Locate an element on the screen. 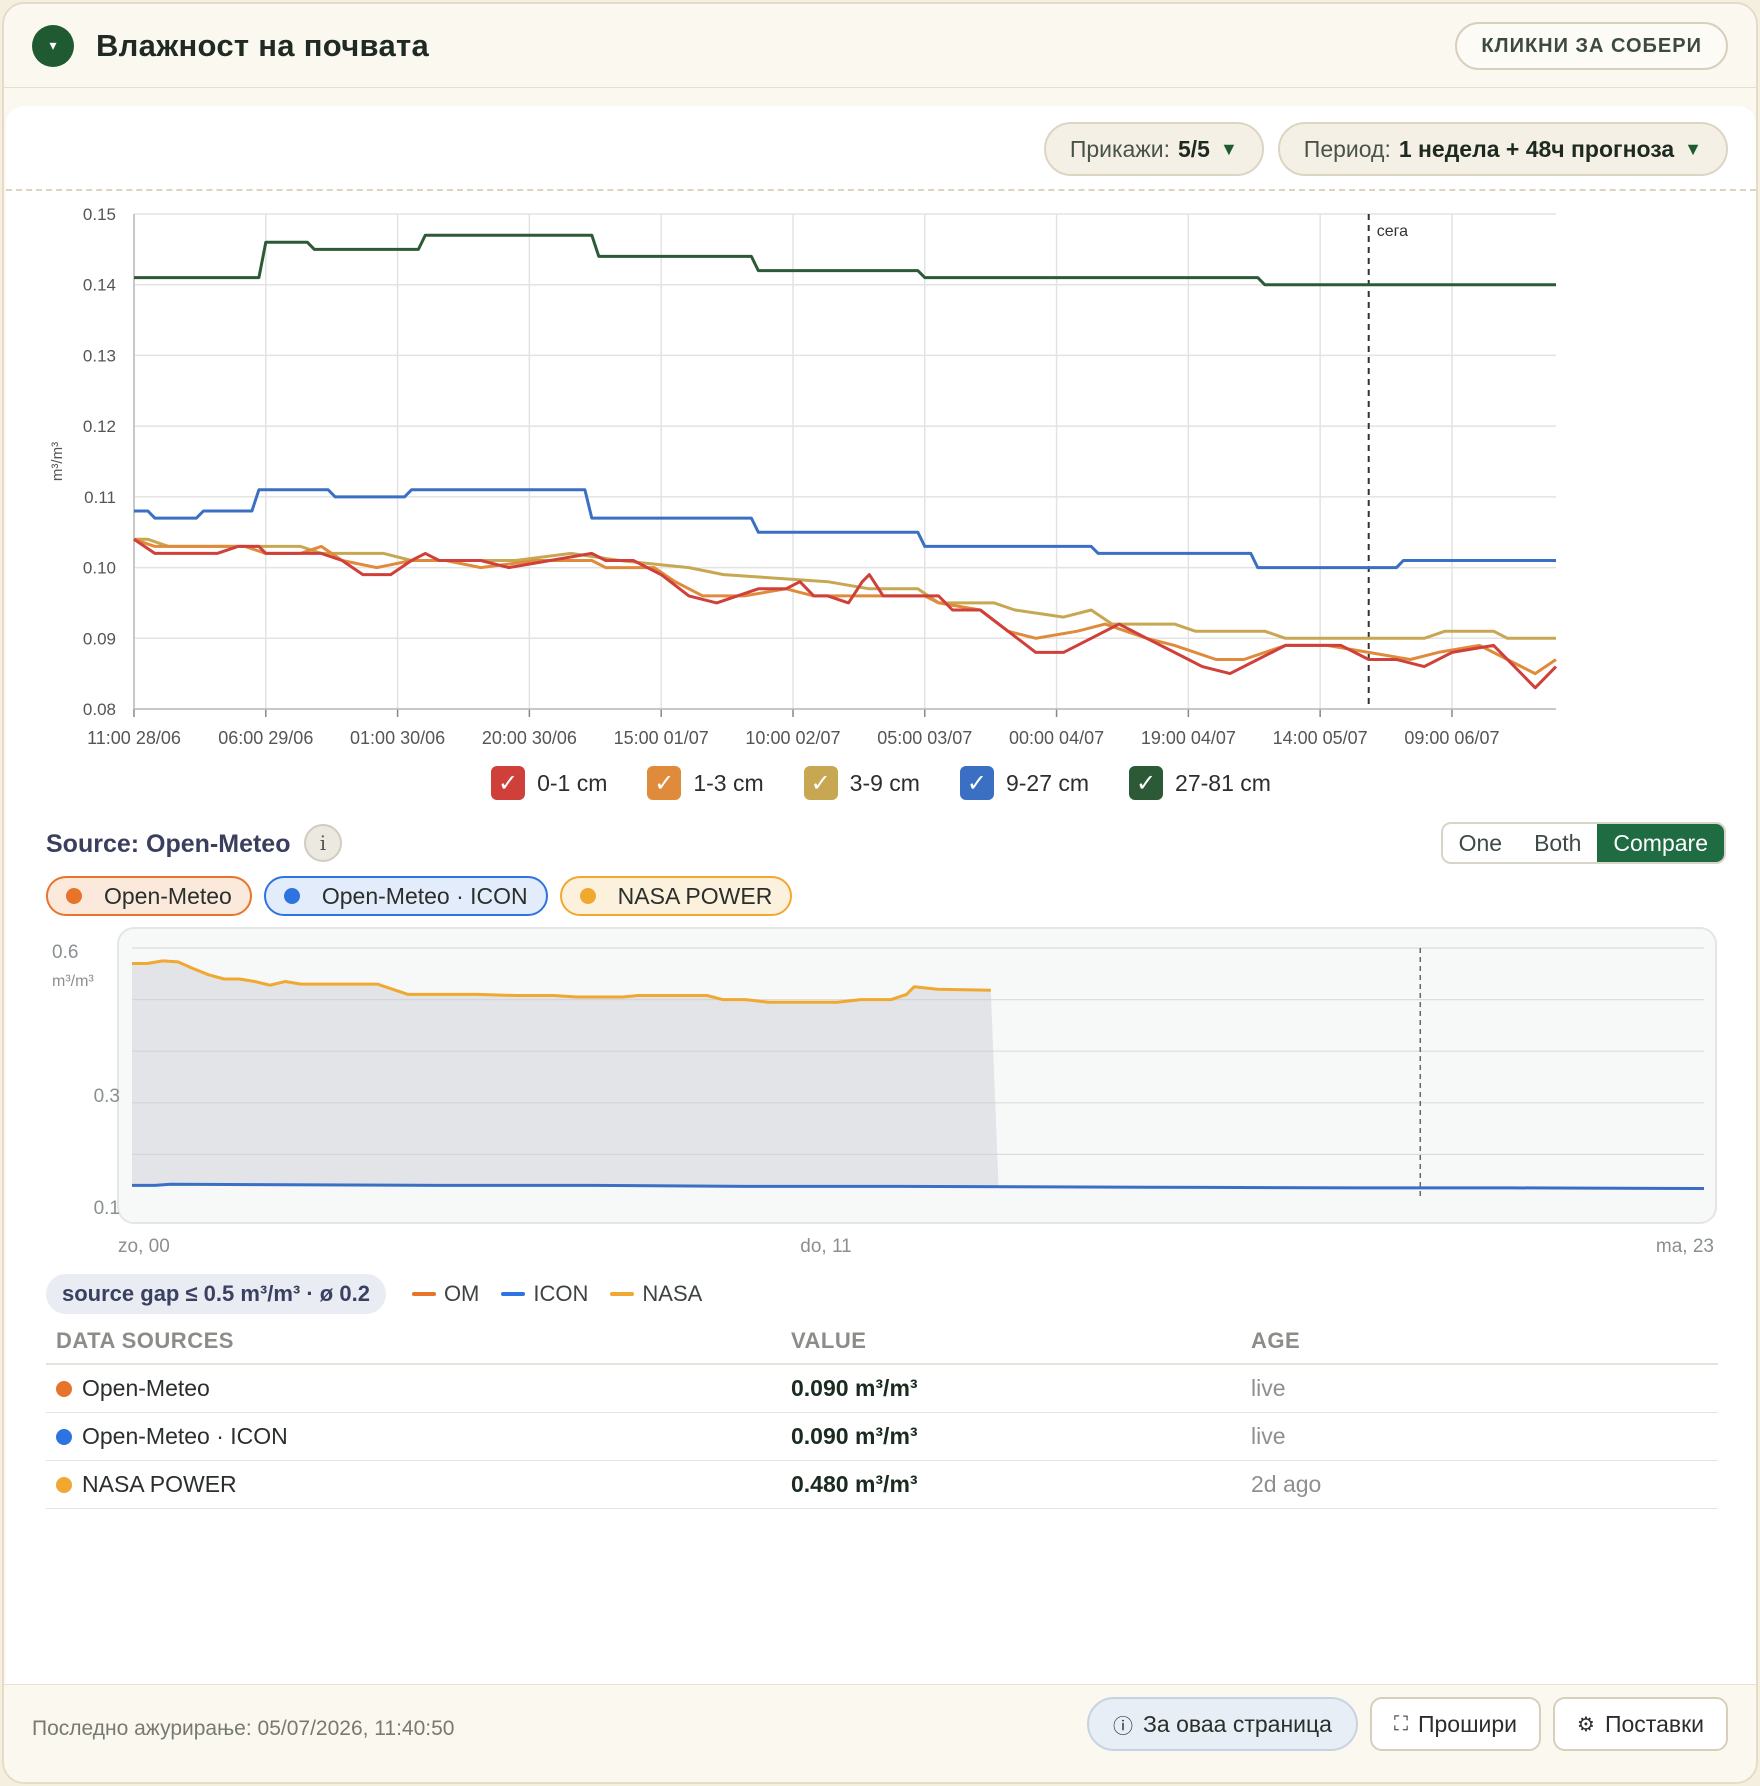 This screenshot has width=1760, height=1786. collapse-toggle-icon: ▾ is located at coordinates (53, 45).